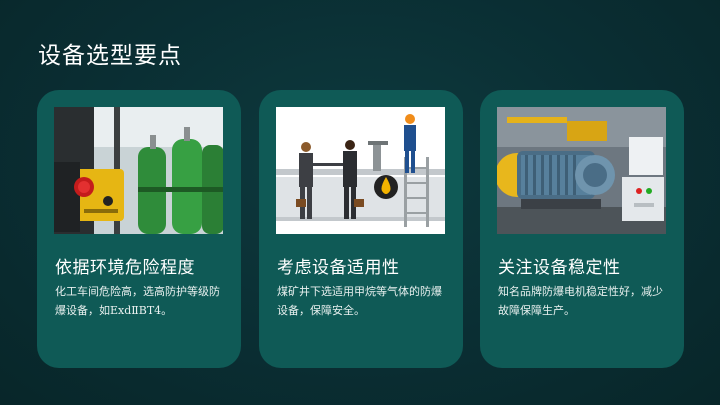 The image size is (720, 405). I want to click on gas-cylinder-switch-photo, so click(138, 170).